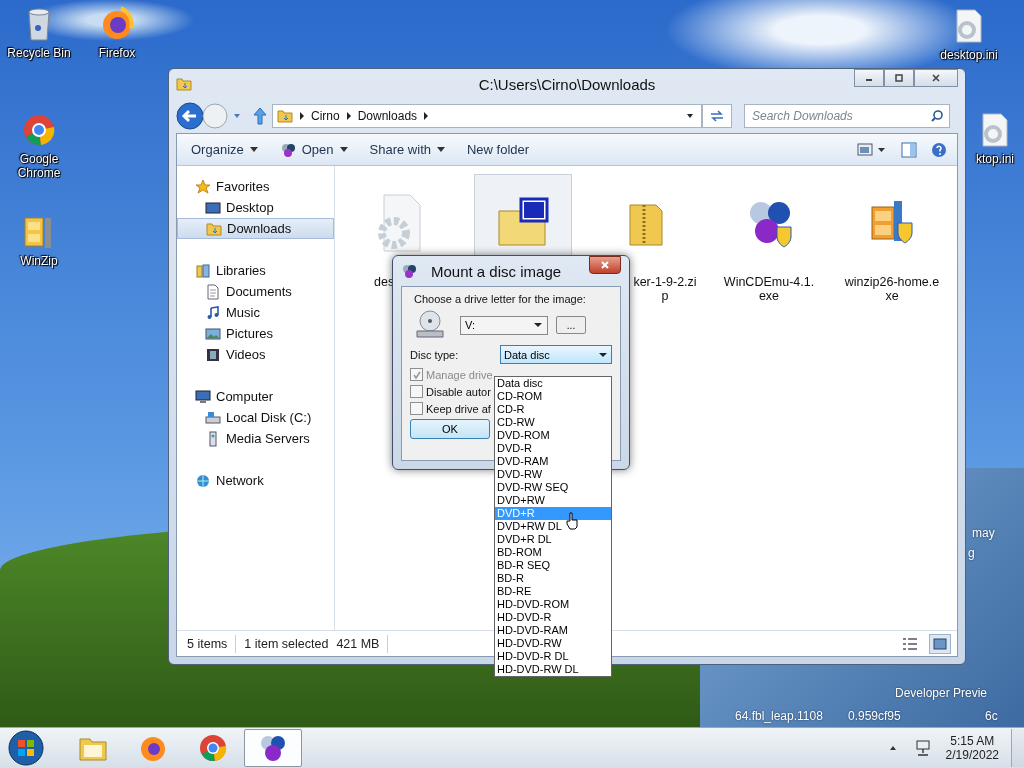 The image size is (1024, 768). I want to click on doc-icon, so click(213, 291).